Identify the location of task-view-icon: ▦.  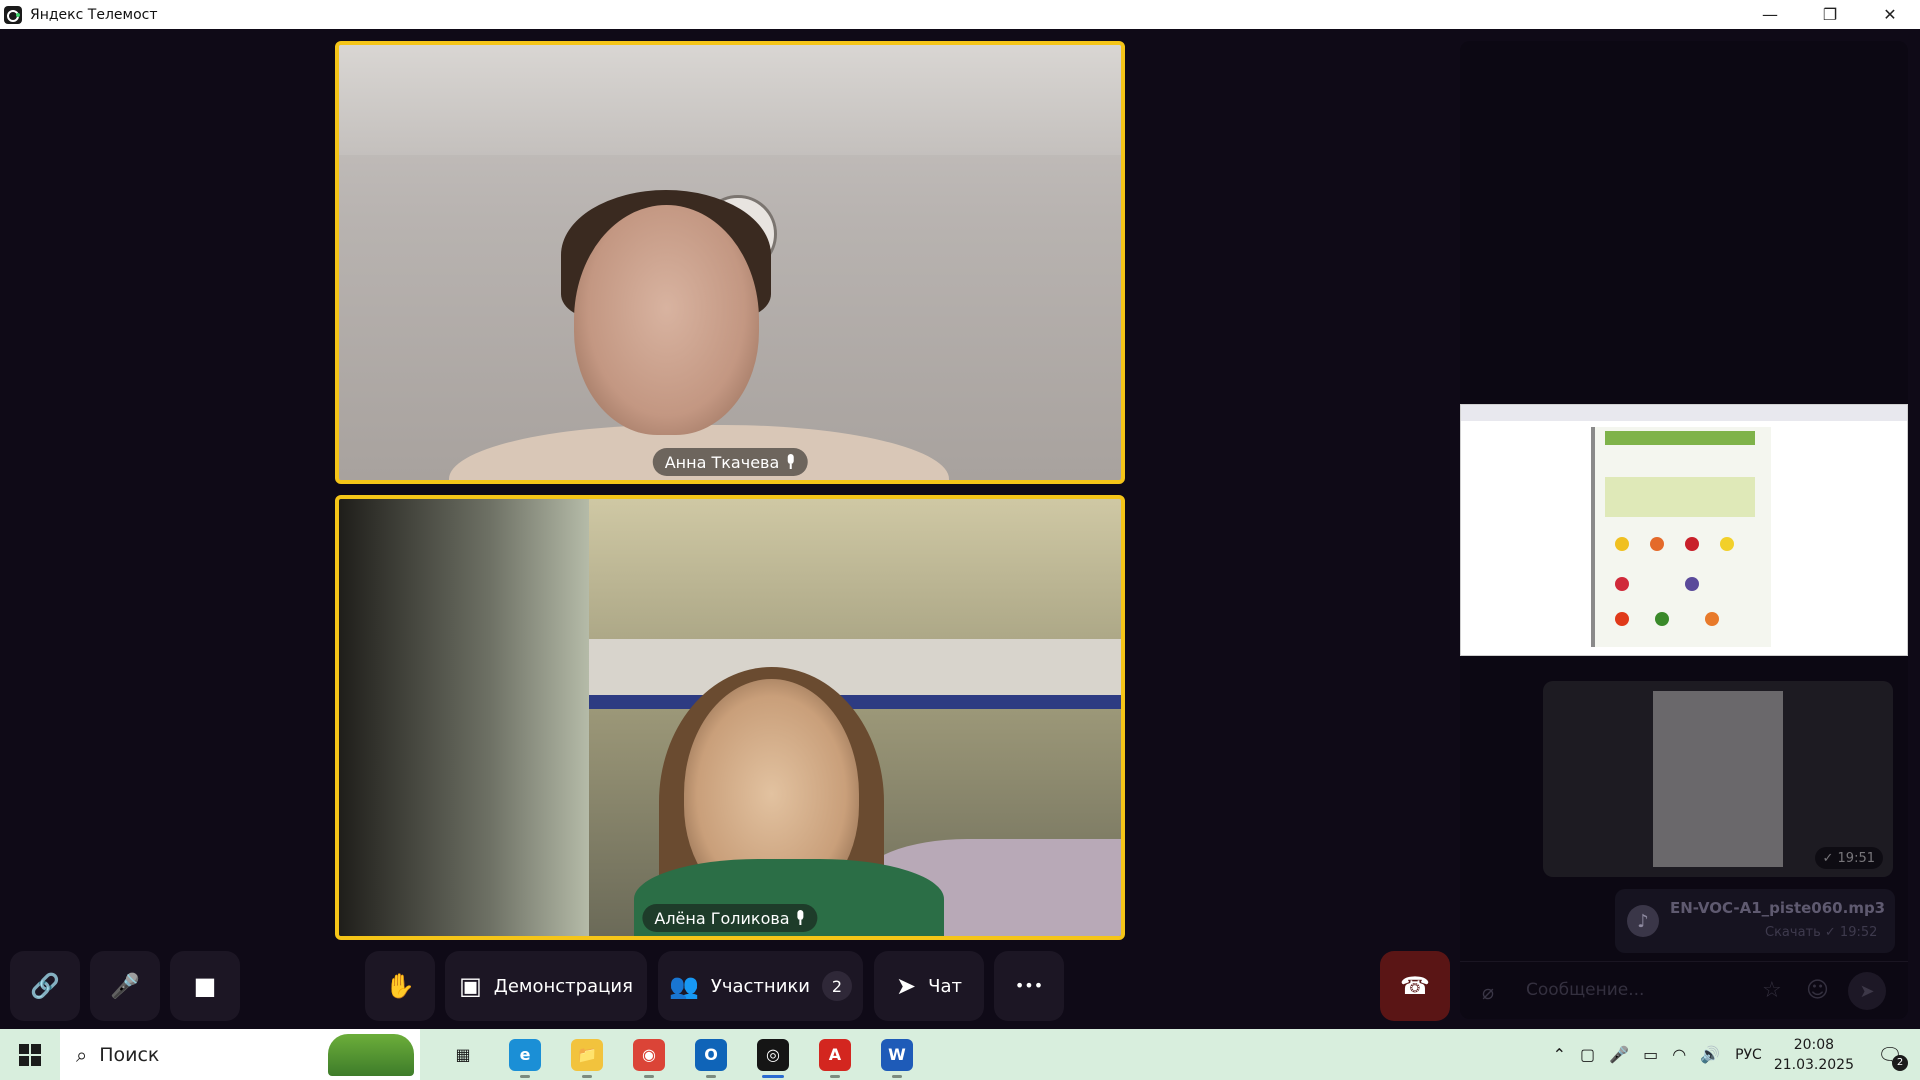
(463, 1054).